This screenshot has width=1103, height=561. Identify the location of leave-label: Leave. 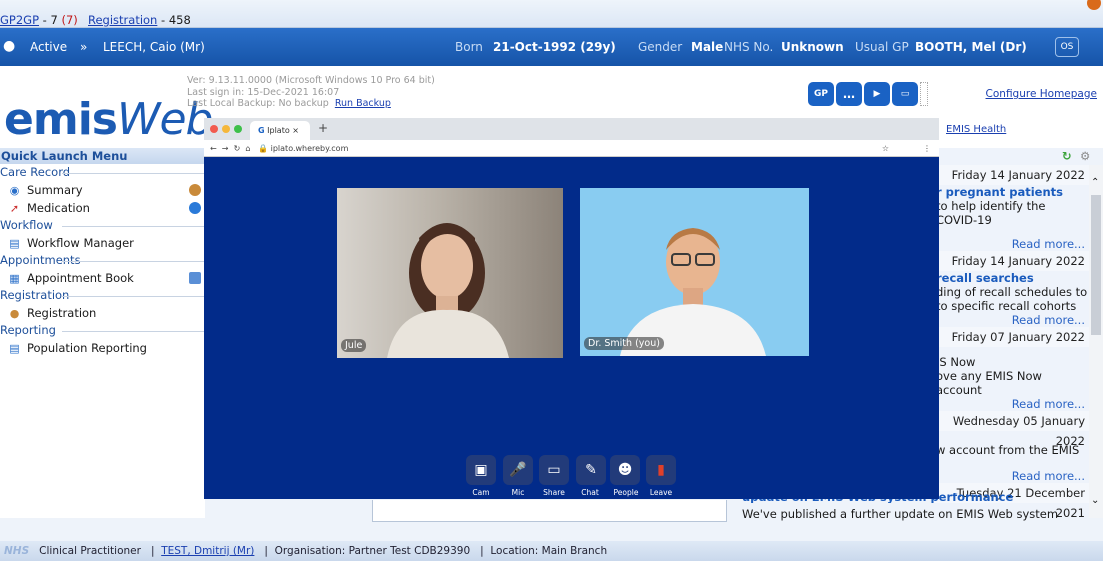
(661, 492).